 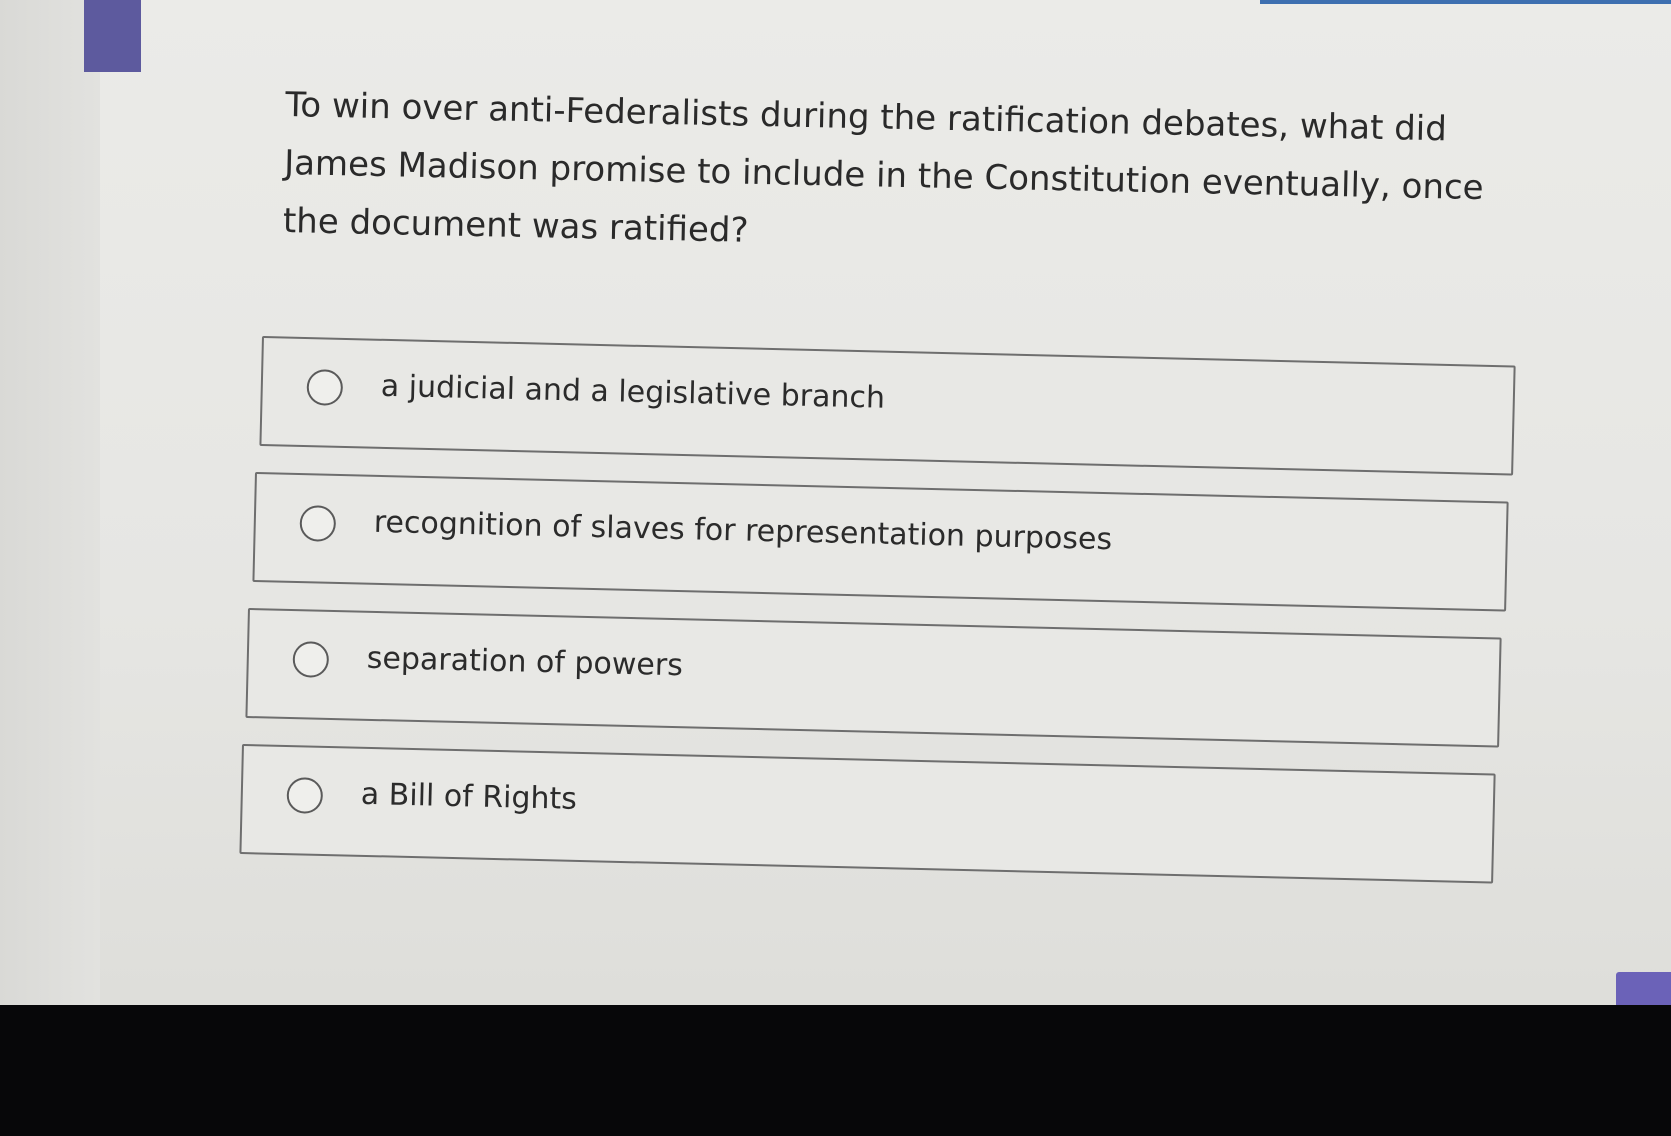 What do you see at coordinates (887, 406) in the screenshot?
I see `answer-option-1: a judicial and a legislative branch` at bounding box center [887, 406].